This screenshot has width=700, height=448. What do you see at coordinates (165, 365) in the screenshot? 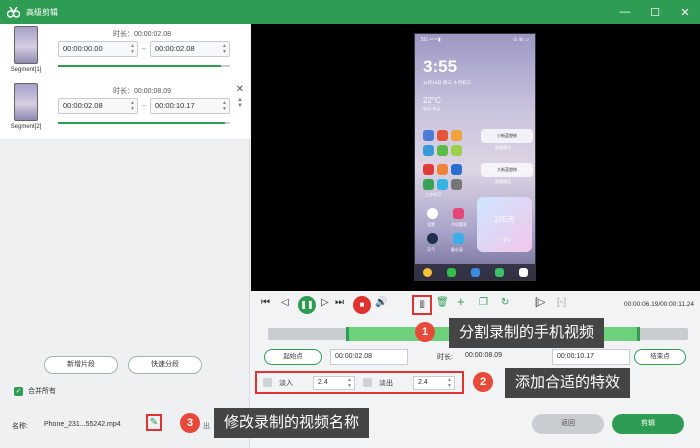
I see `quick-split-button: 快速分段` at bounding box center [165, 365].